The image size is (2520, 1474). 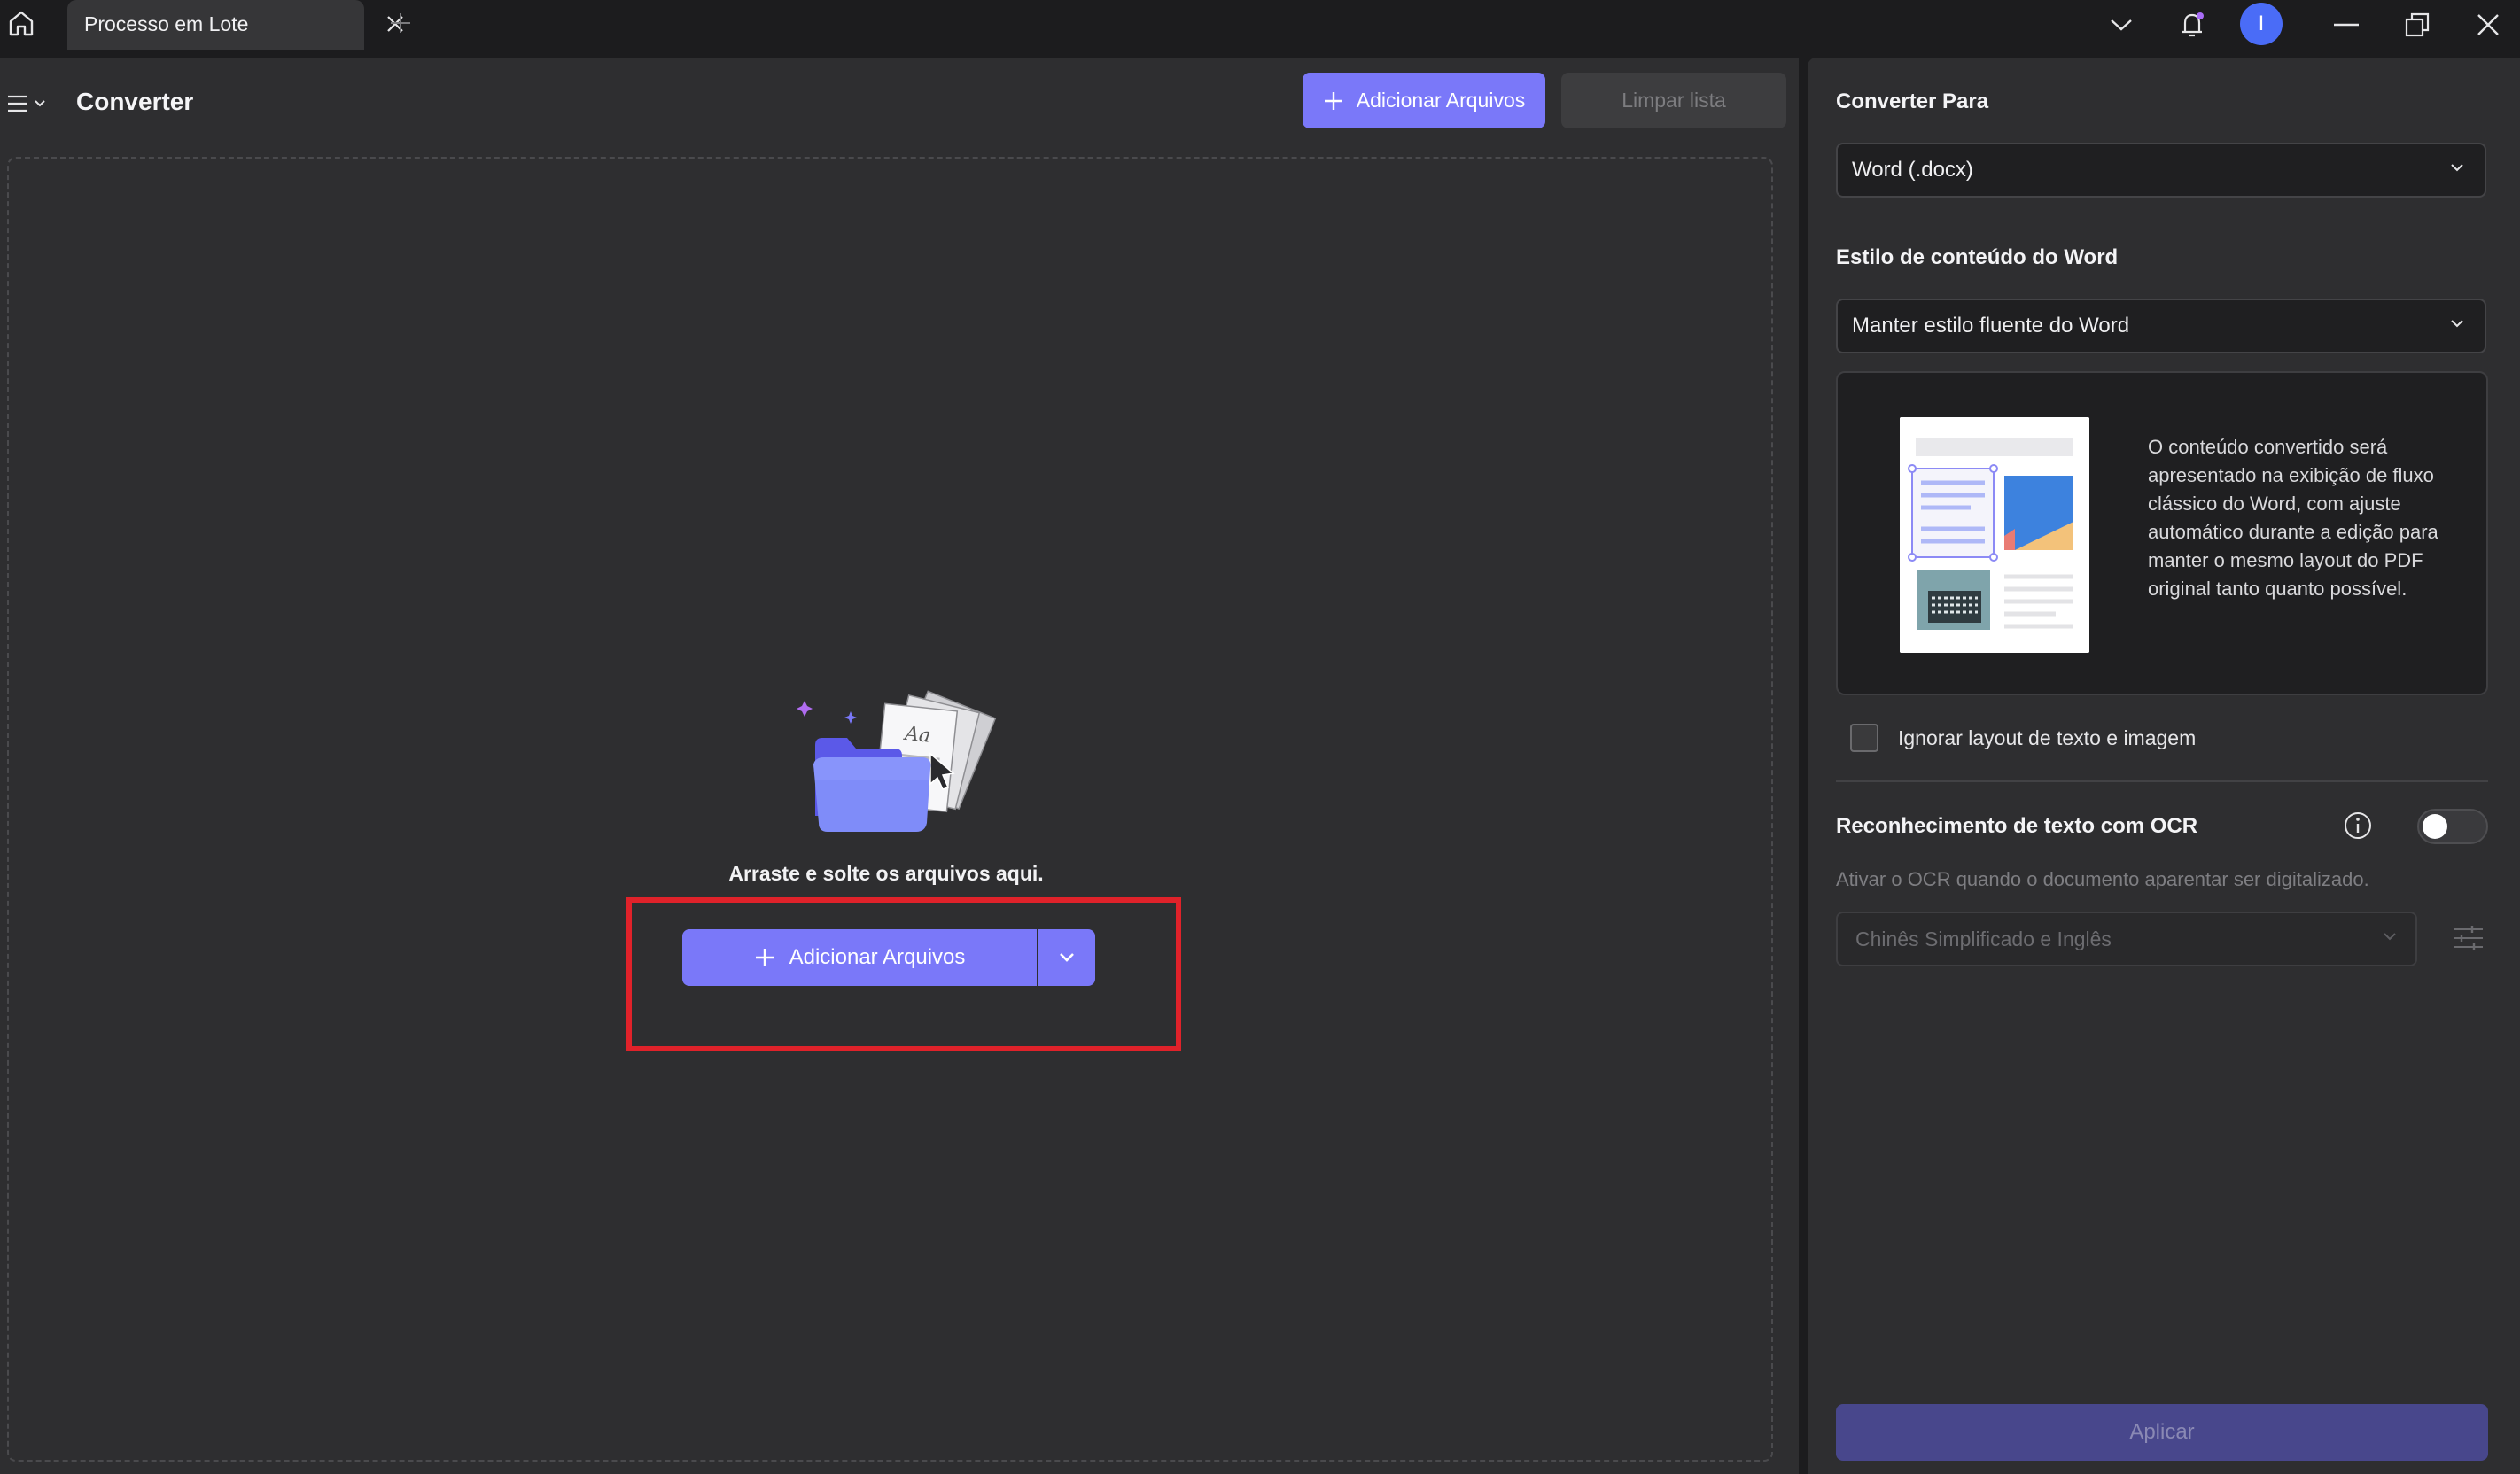 What do you see at coordinates (2192, 24) in the screenshot?
I see `notification-bell-icon` at bounding box center [2192, 24].